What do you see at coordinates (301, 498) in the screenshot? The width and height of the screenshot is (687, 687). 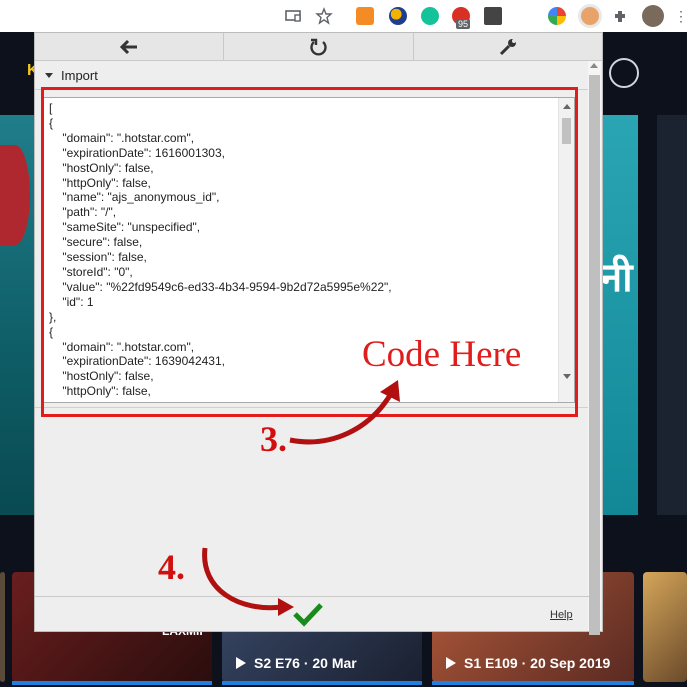 I see `annotation-arrows` at bounding box center [301, 498].